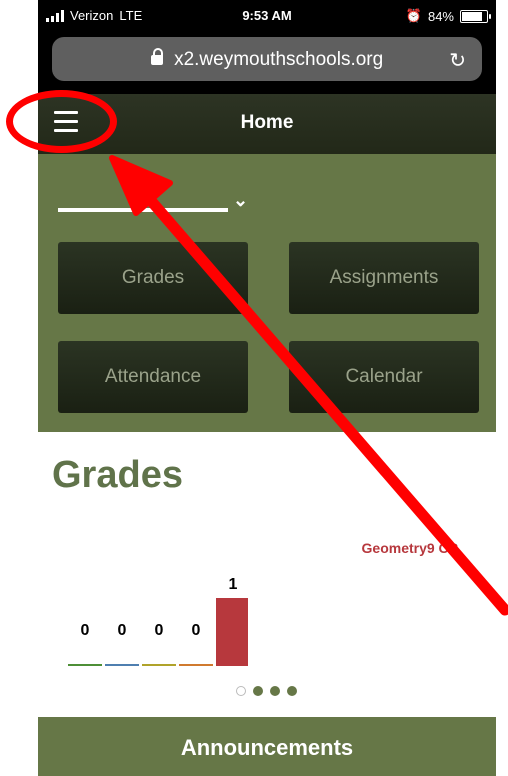  What do you see at coordinates (279, 59) in the screenshot?
I see `url-text: x2.weymouthschools.org` at bounding box center [279, 59].